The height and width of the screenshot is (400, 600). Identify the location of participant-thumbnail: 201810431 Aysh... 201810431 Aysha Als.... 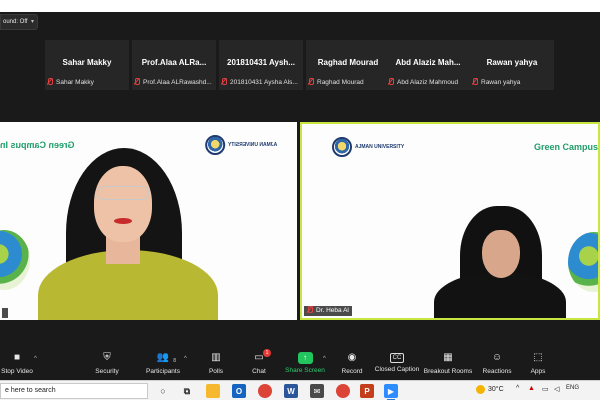
(261, 65).